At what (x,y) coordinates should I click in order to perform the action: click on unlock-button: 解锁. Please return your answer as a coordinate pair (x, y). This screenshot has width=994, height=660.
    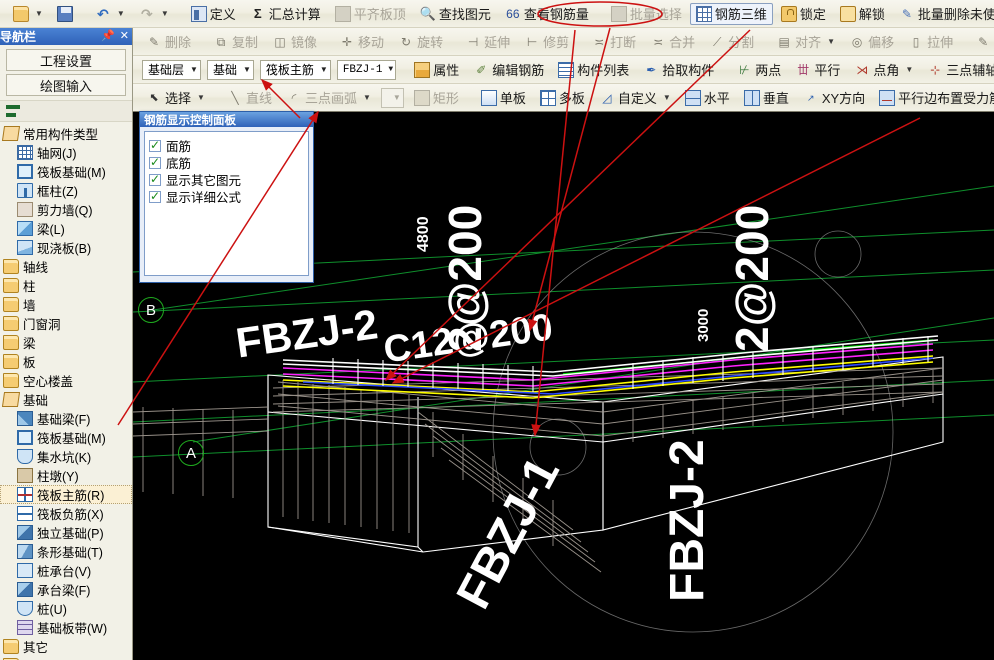
    Looking at the image, I should click on (862, 14).